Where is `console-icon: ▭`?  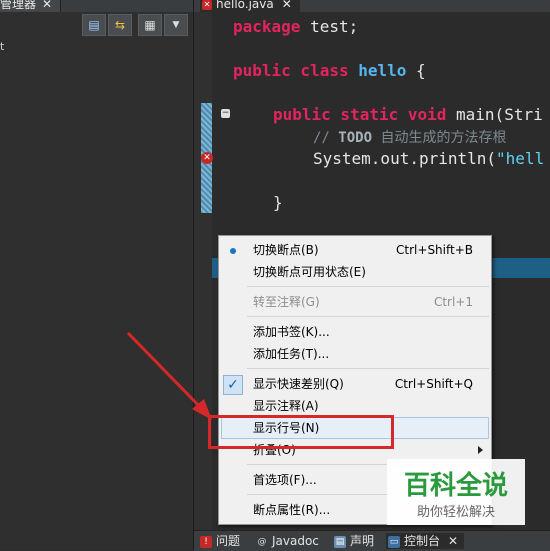 console-icon: ▭ is located at coordinates (394, 541).